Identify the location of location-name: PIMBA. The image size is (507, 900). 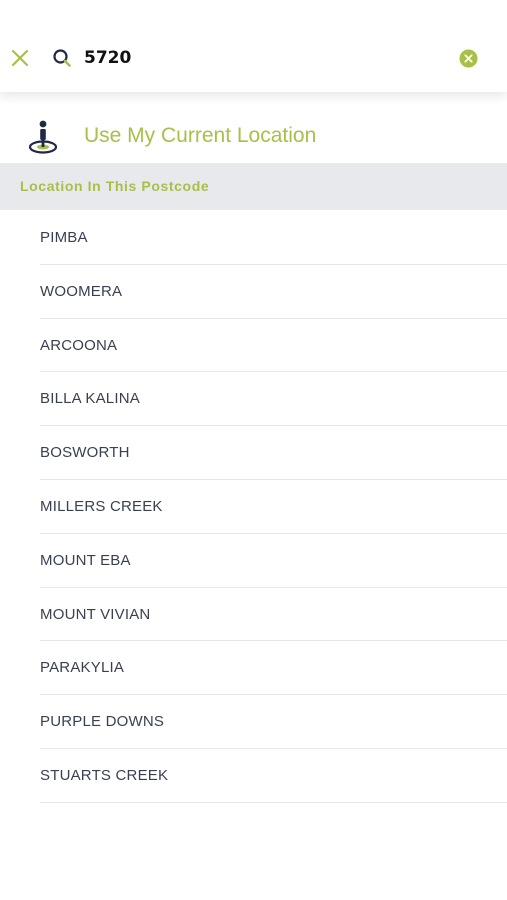
(64, 237).